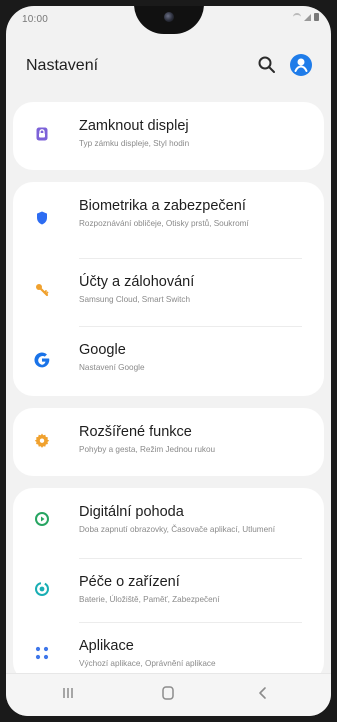  Describe the element at coordinates (129, 582) in the screenshot. I see `settings-item-title: Péče o zařízení` at that location.